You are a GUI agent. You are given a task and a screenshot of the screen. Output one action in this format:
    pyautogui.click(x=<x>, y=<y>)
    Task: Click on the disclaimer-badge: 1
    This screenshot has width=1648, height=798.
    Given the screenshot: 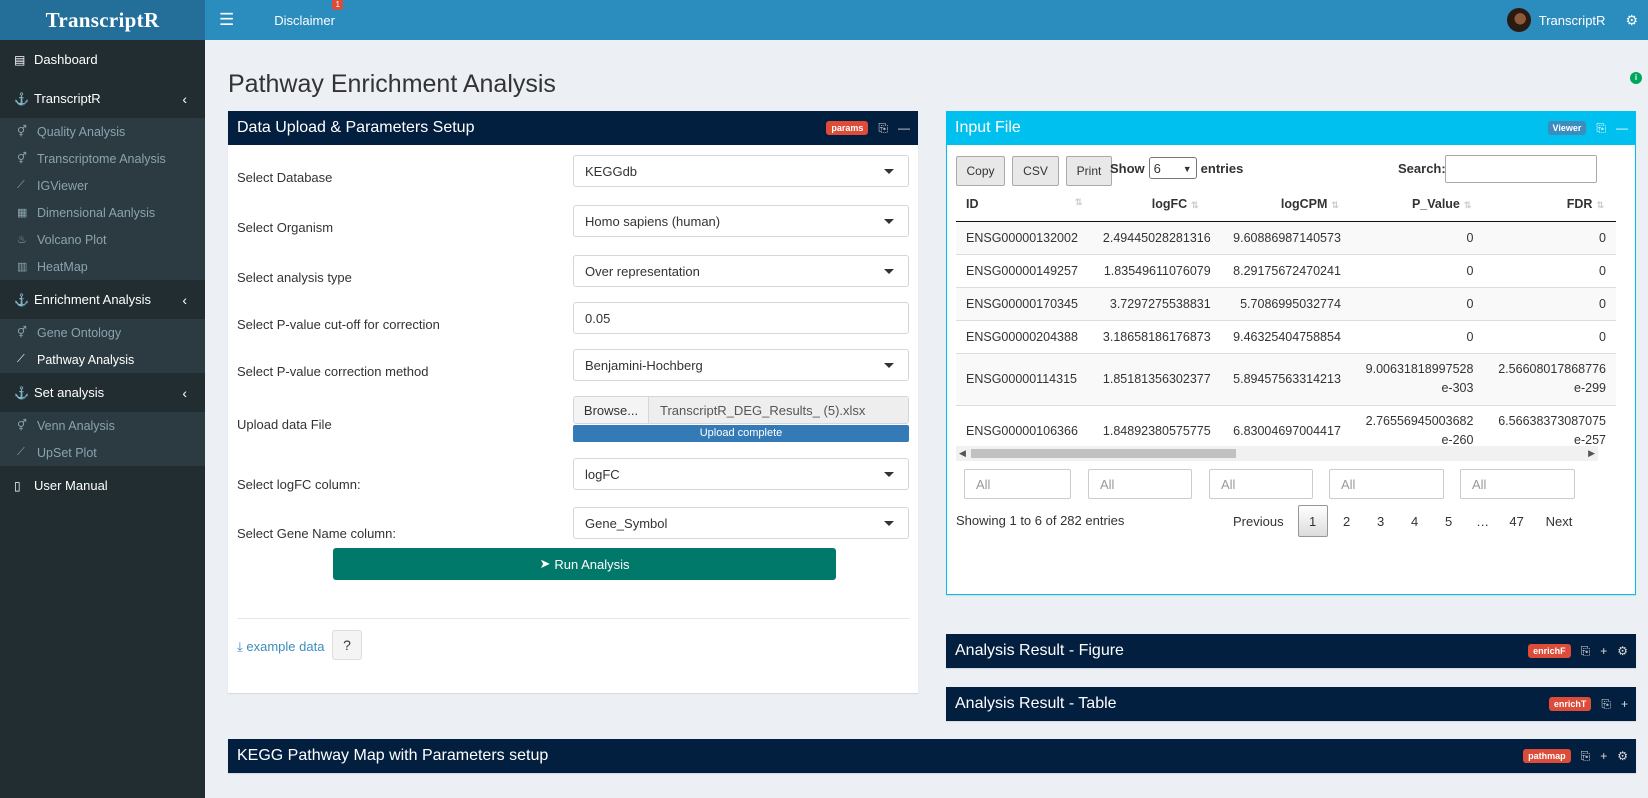 What is the action you would take?
    pyautogui.click(x=337, y=5)
    